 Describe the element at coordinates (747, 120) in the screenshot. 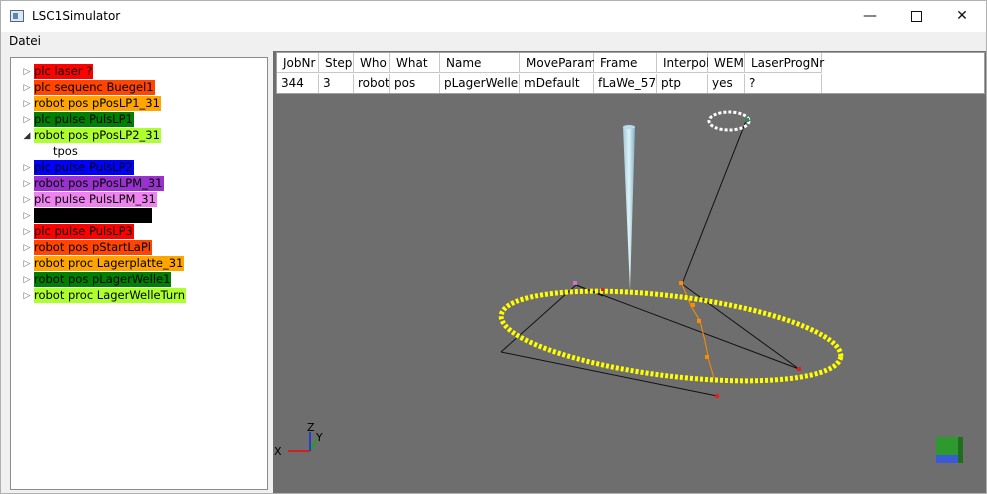

I see `target-point` at that location.